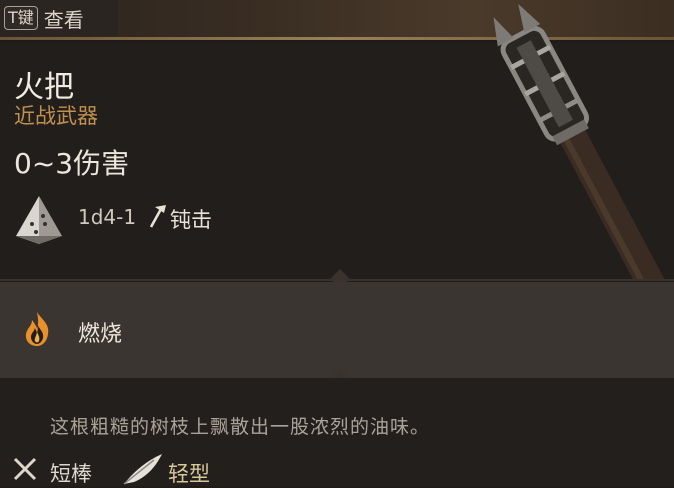 Image resolution: width=674 pixels, height=488 pixels. Describe the element at coordinates (72, 163) in the screenshot. I see `damage-summary: 0~3伤害` at that location.